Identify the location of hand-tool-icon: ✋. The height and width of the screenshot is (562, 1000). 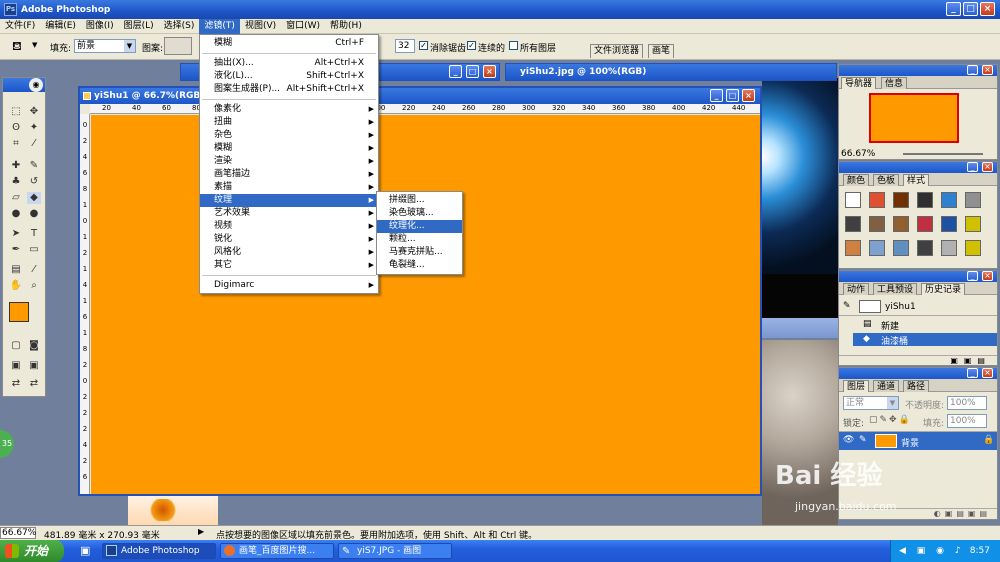
(16, 286).